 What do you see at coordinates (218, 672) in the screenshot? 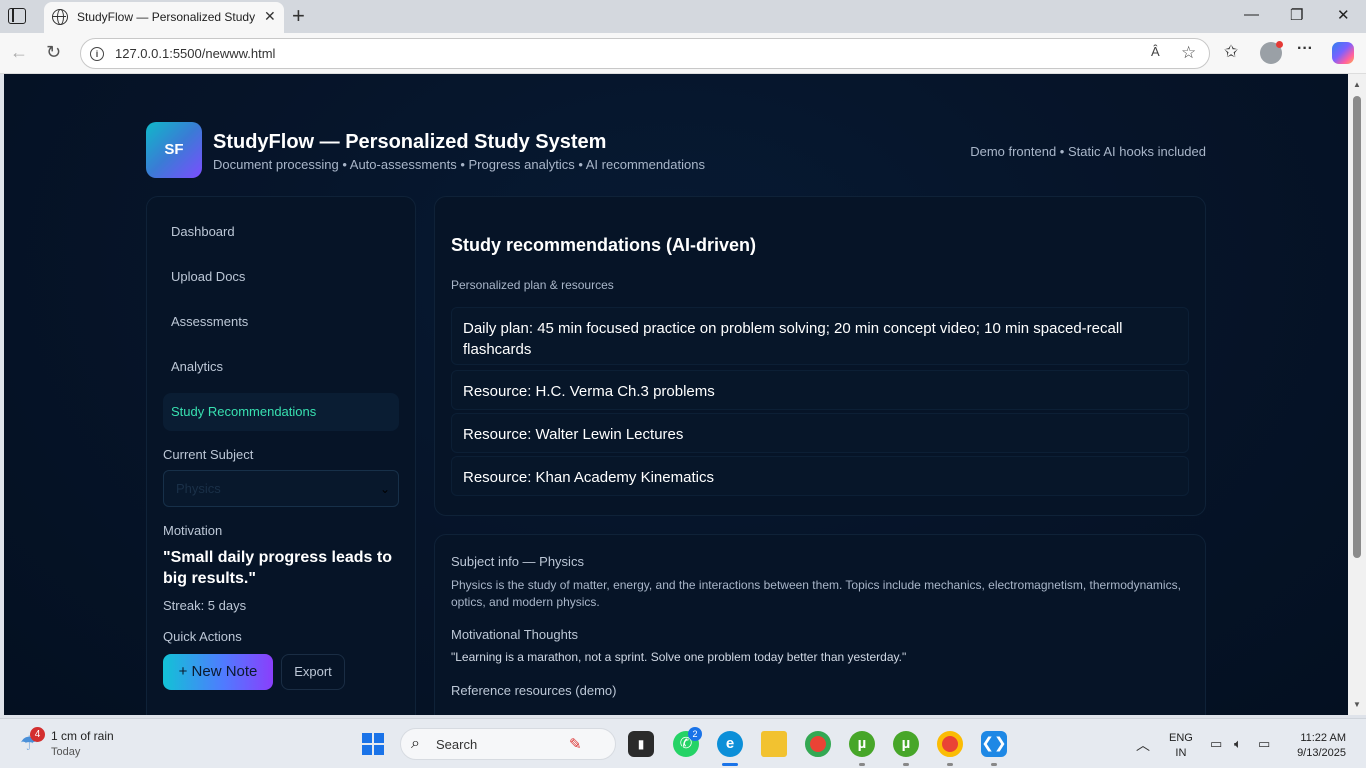
I see `new-note-button: + New Note` at bounding box center [218, 672].